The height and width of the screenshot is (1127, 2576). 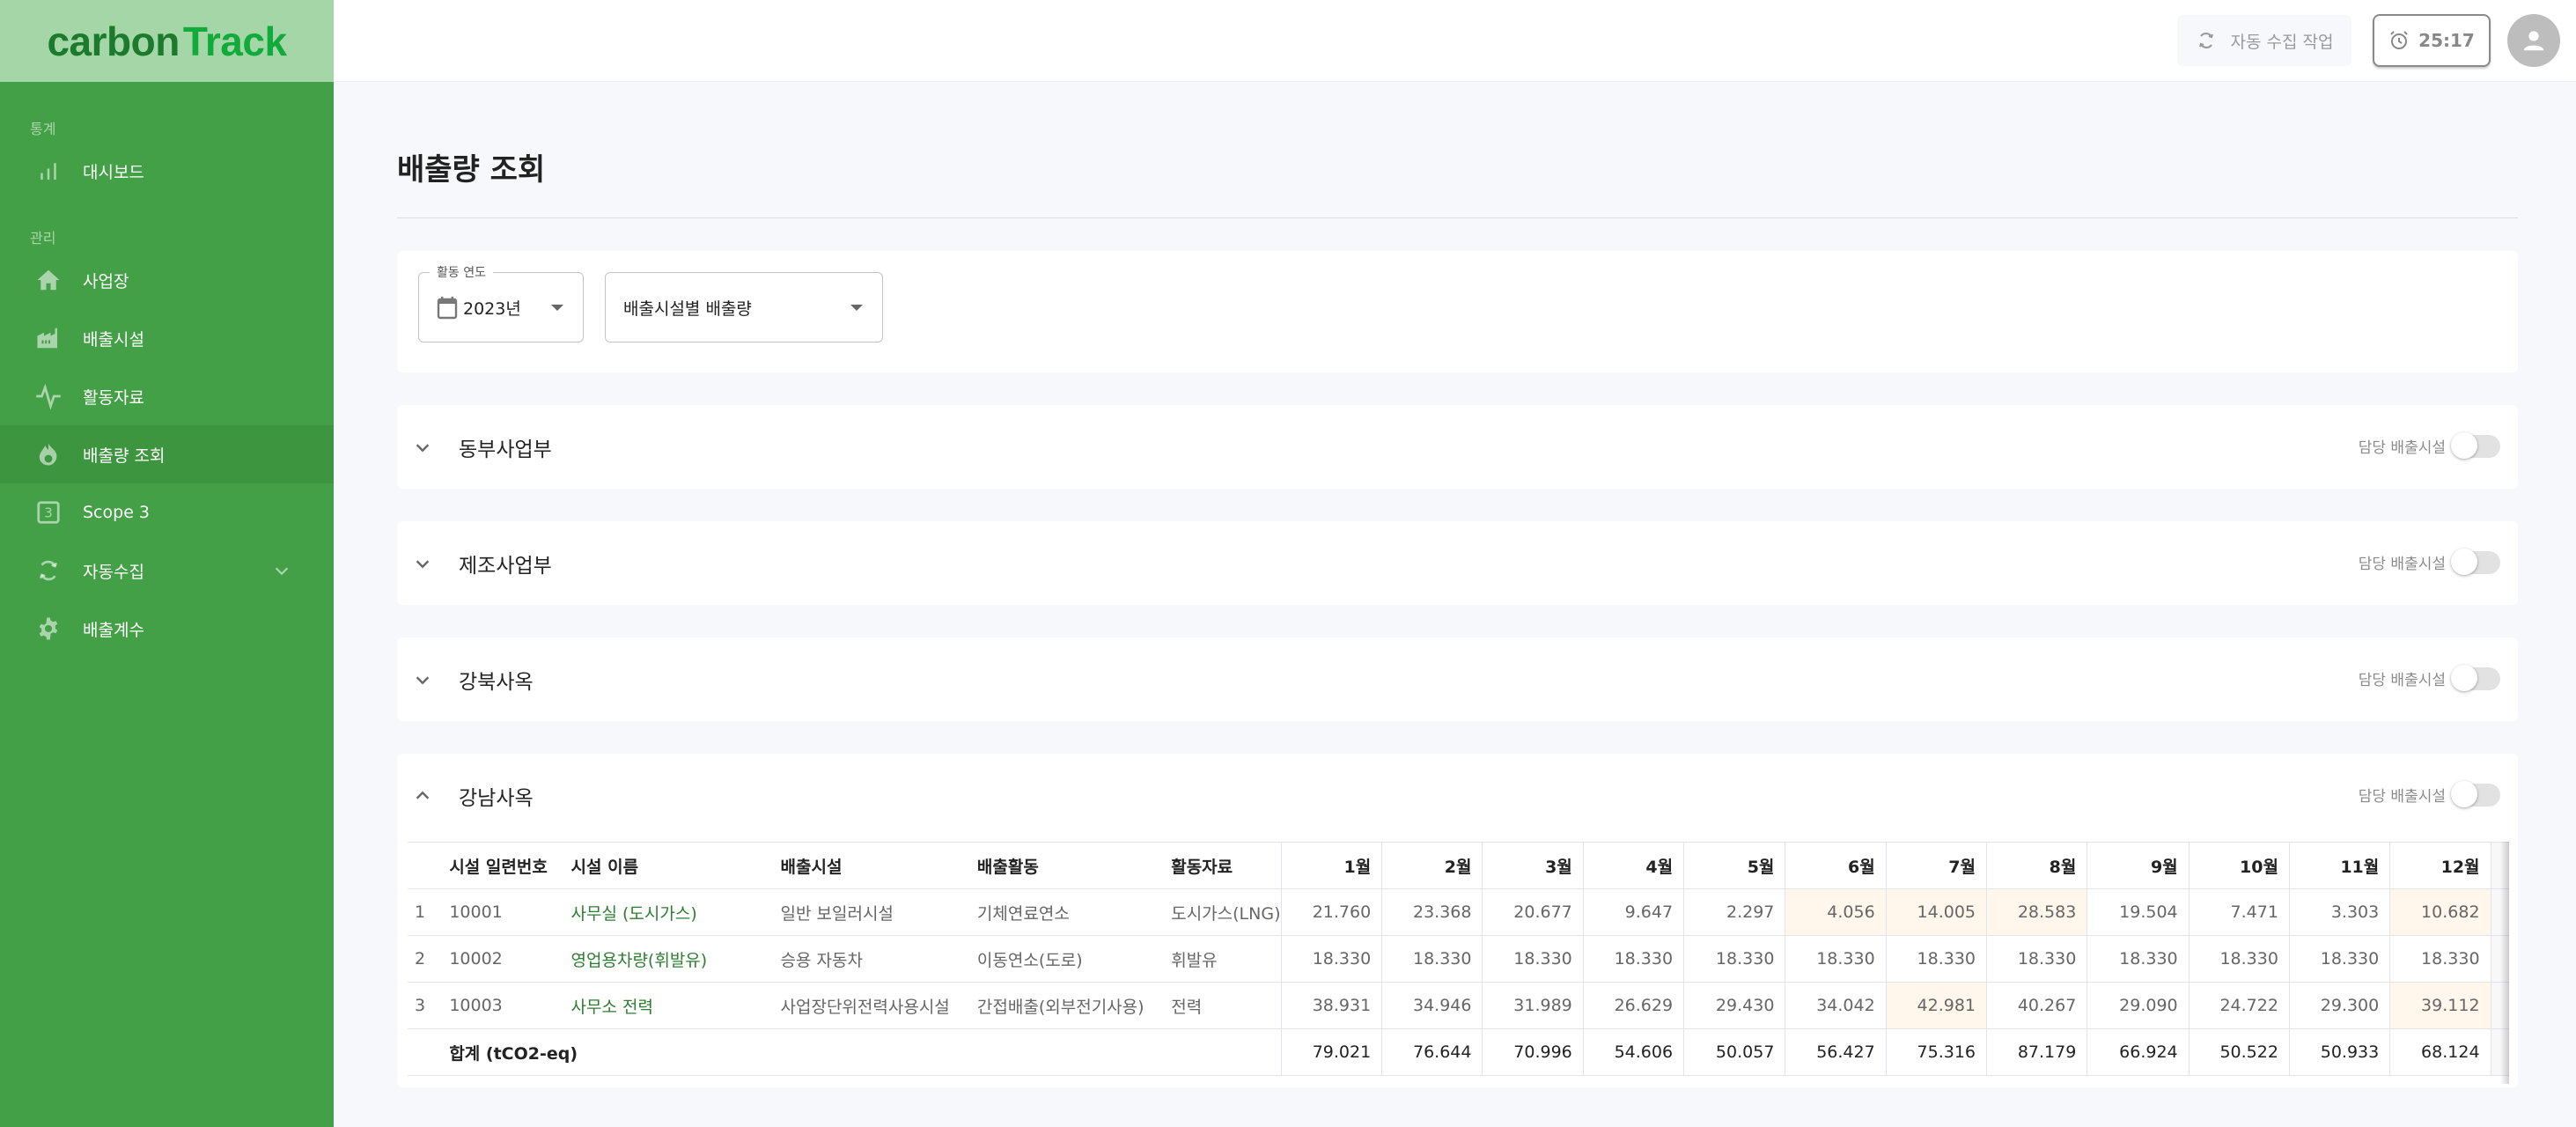 What do you see at coordinates (1633, 1005) in the screenshot?
I see `month-value-cell: 26.629` at bounding box center [1633, 1005].